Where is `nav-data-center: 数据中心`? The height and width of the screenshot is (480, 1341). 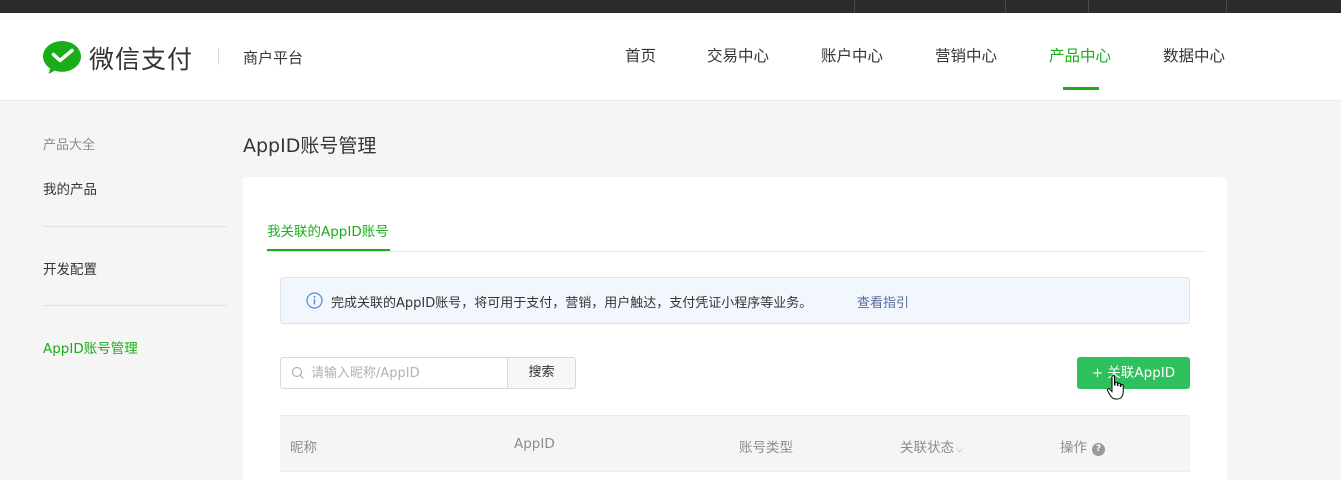
nav-data-center: 数据中心 is located at coordinates (1194, 55).